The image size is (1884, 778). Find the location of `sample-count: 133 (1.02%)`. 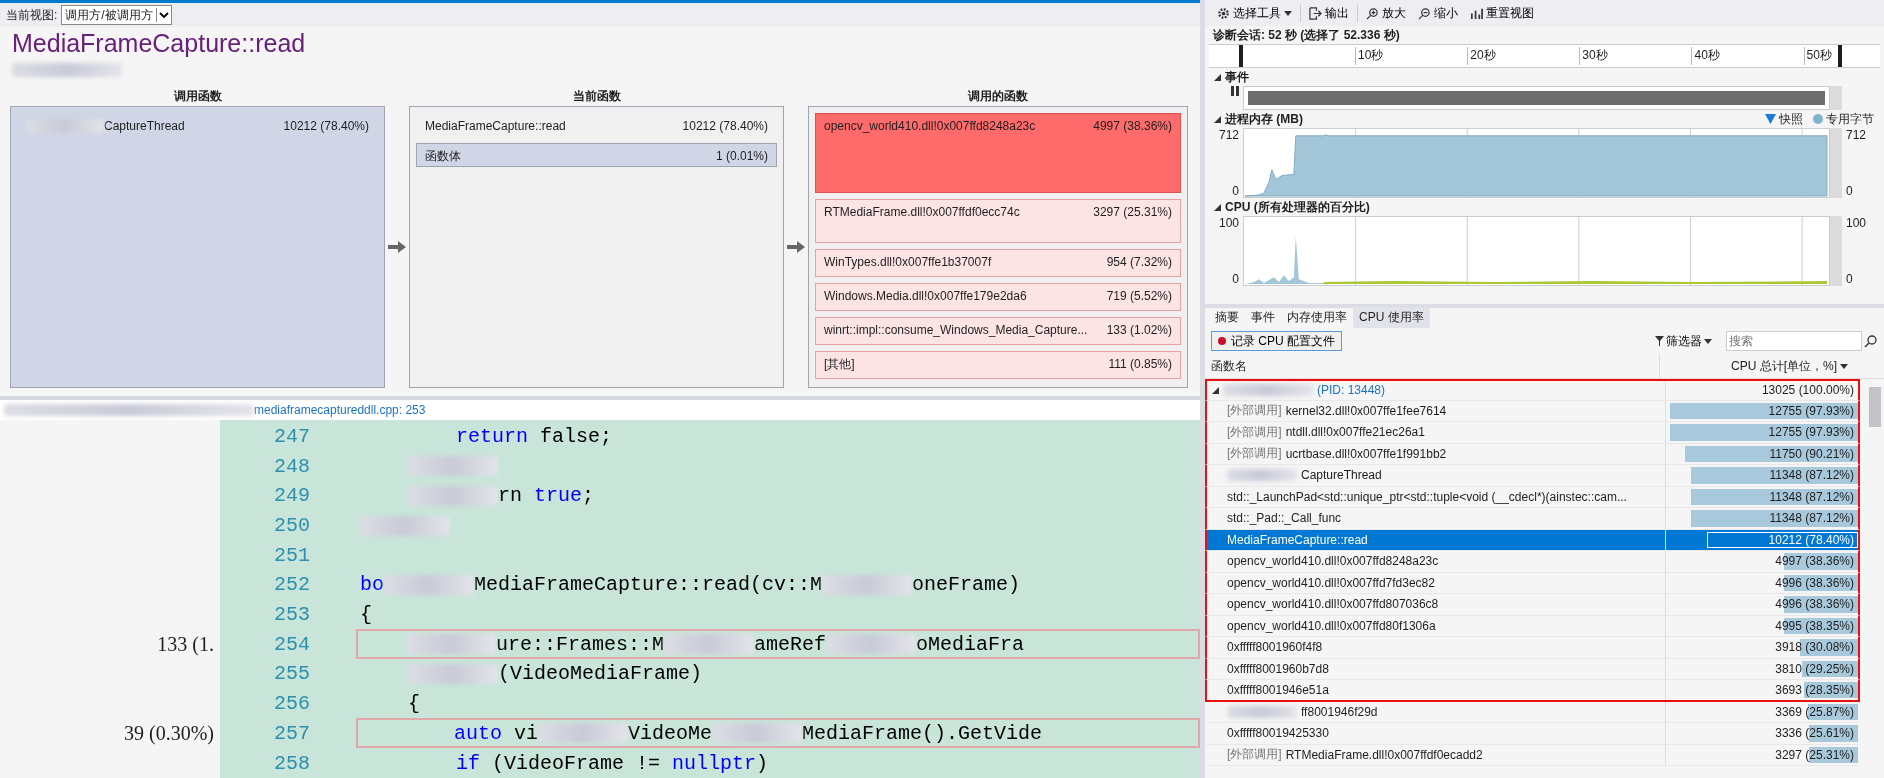

sample-count: 133 (1.02%) is located at coordinates (1139, 330).